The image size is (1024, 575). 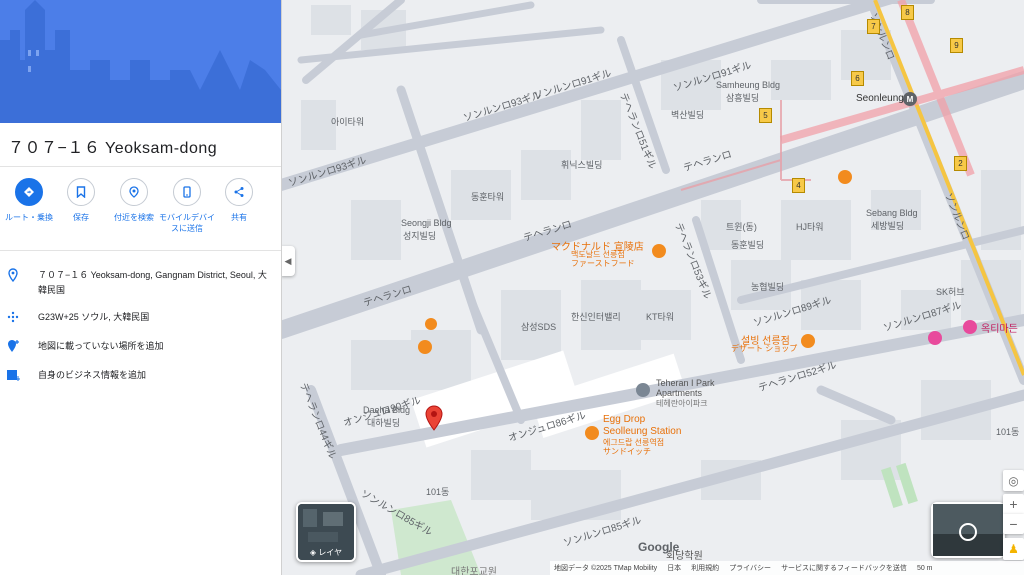 I want to click on poi-teheran-label-2: Apartments, so click(x=679, y=393).